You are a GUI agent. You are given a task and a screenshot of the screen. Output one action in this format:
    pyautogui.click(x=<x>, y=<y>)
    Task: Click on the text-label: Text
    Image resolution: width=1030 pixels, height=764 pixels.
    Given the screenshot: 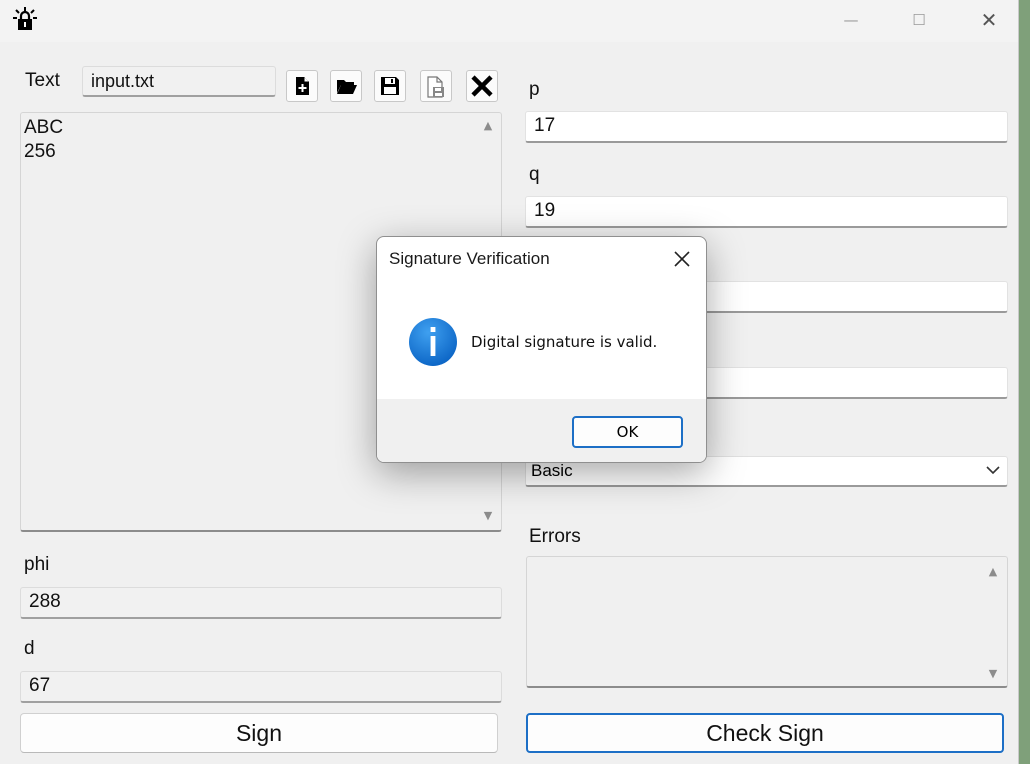 What is the action you would take?
    pyautogui.click(x=42, y=80)
    